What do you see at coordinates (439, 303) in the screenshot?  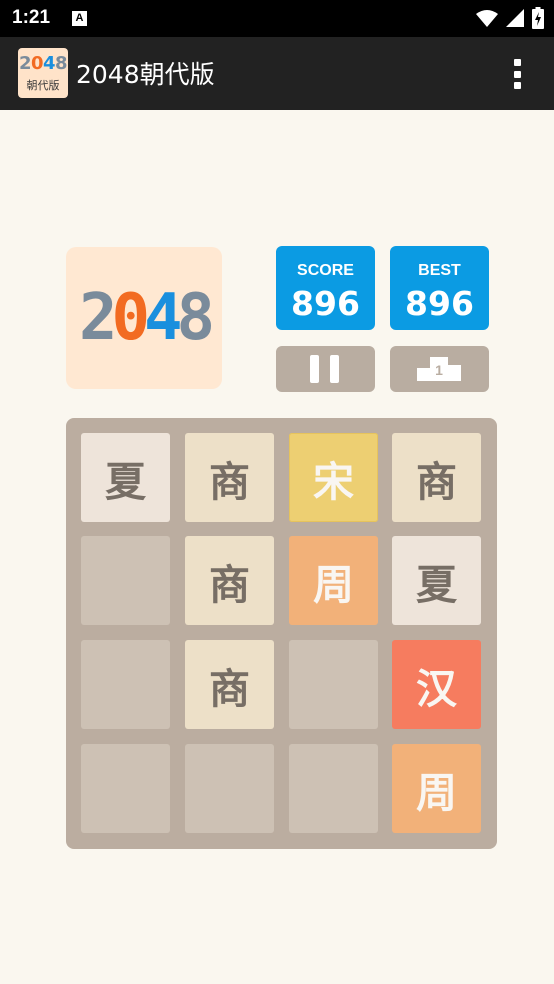 I see `best-value: 896` at bounding box center [439, 303].